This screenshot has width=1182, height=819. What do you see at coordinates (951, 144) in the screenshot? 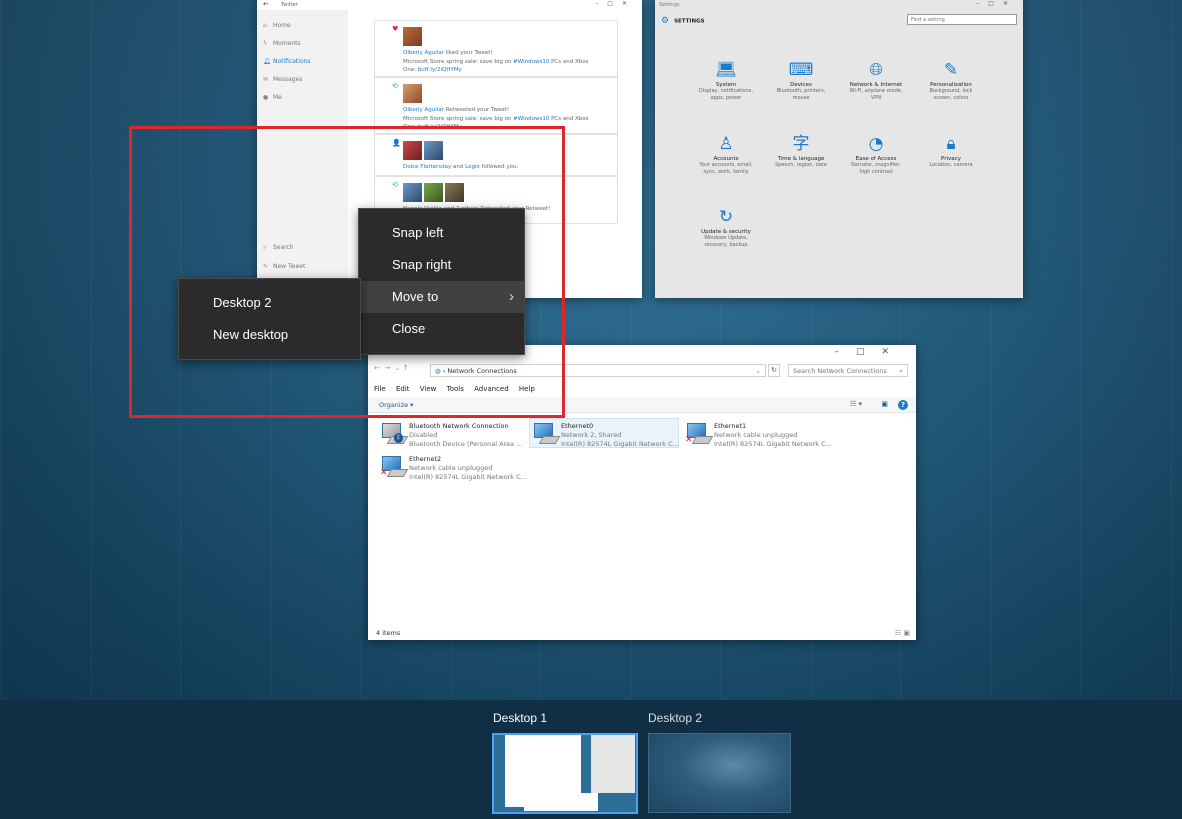
I see `lock-icon: 🔒︎` at bounding box center [951, 144].